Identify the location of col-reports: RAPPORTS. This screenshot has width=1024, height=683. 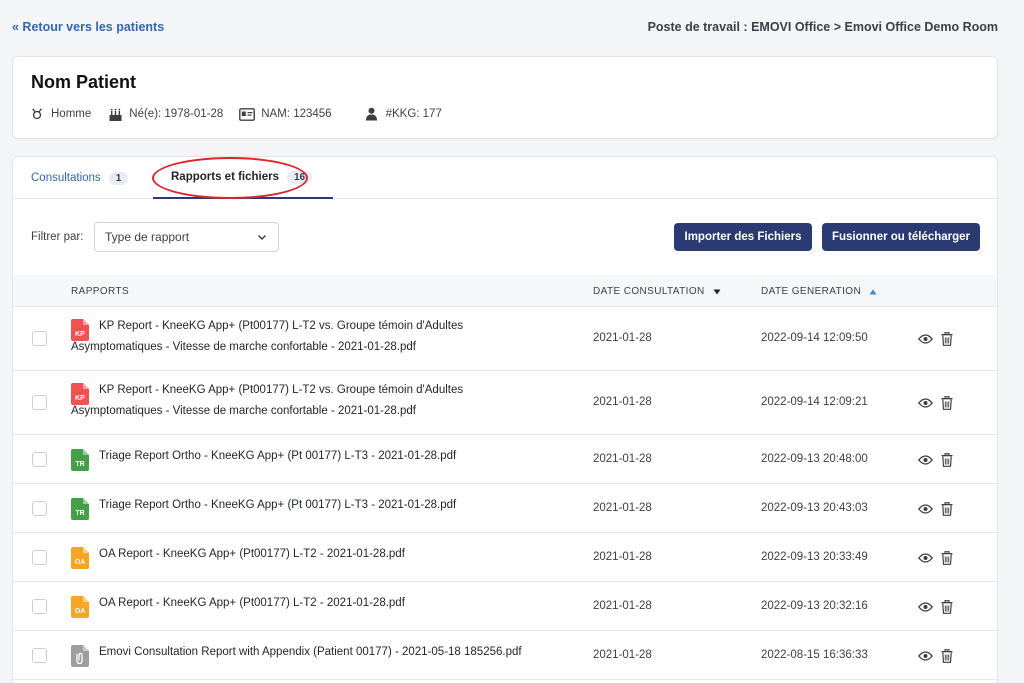
(100, 291).